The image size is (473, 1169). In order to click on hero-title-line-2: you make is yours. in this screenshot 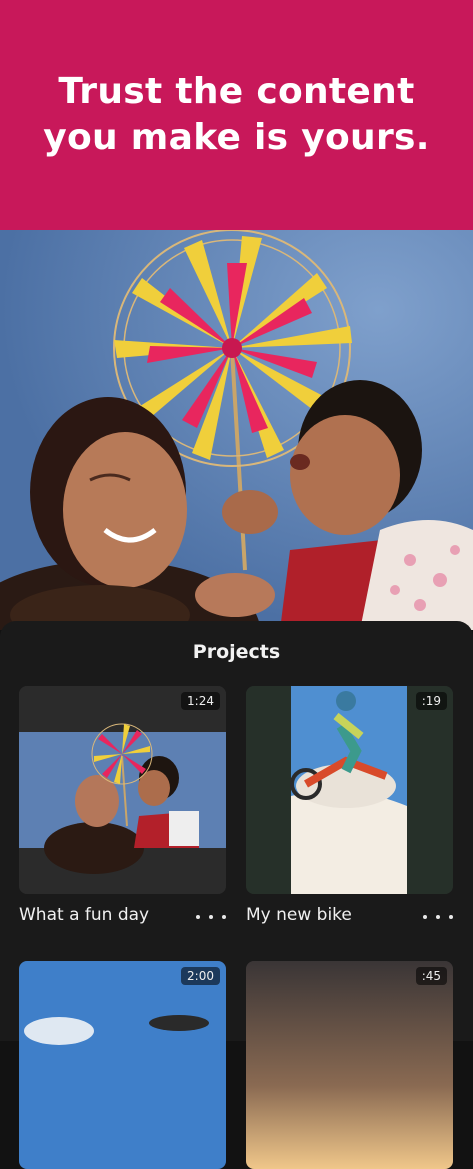, I will do `click(236, 137)`.